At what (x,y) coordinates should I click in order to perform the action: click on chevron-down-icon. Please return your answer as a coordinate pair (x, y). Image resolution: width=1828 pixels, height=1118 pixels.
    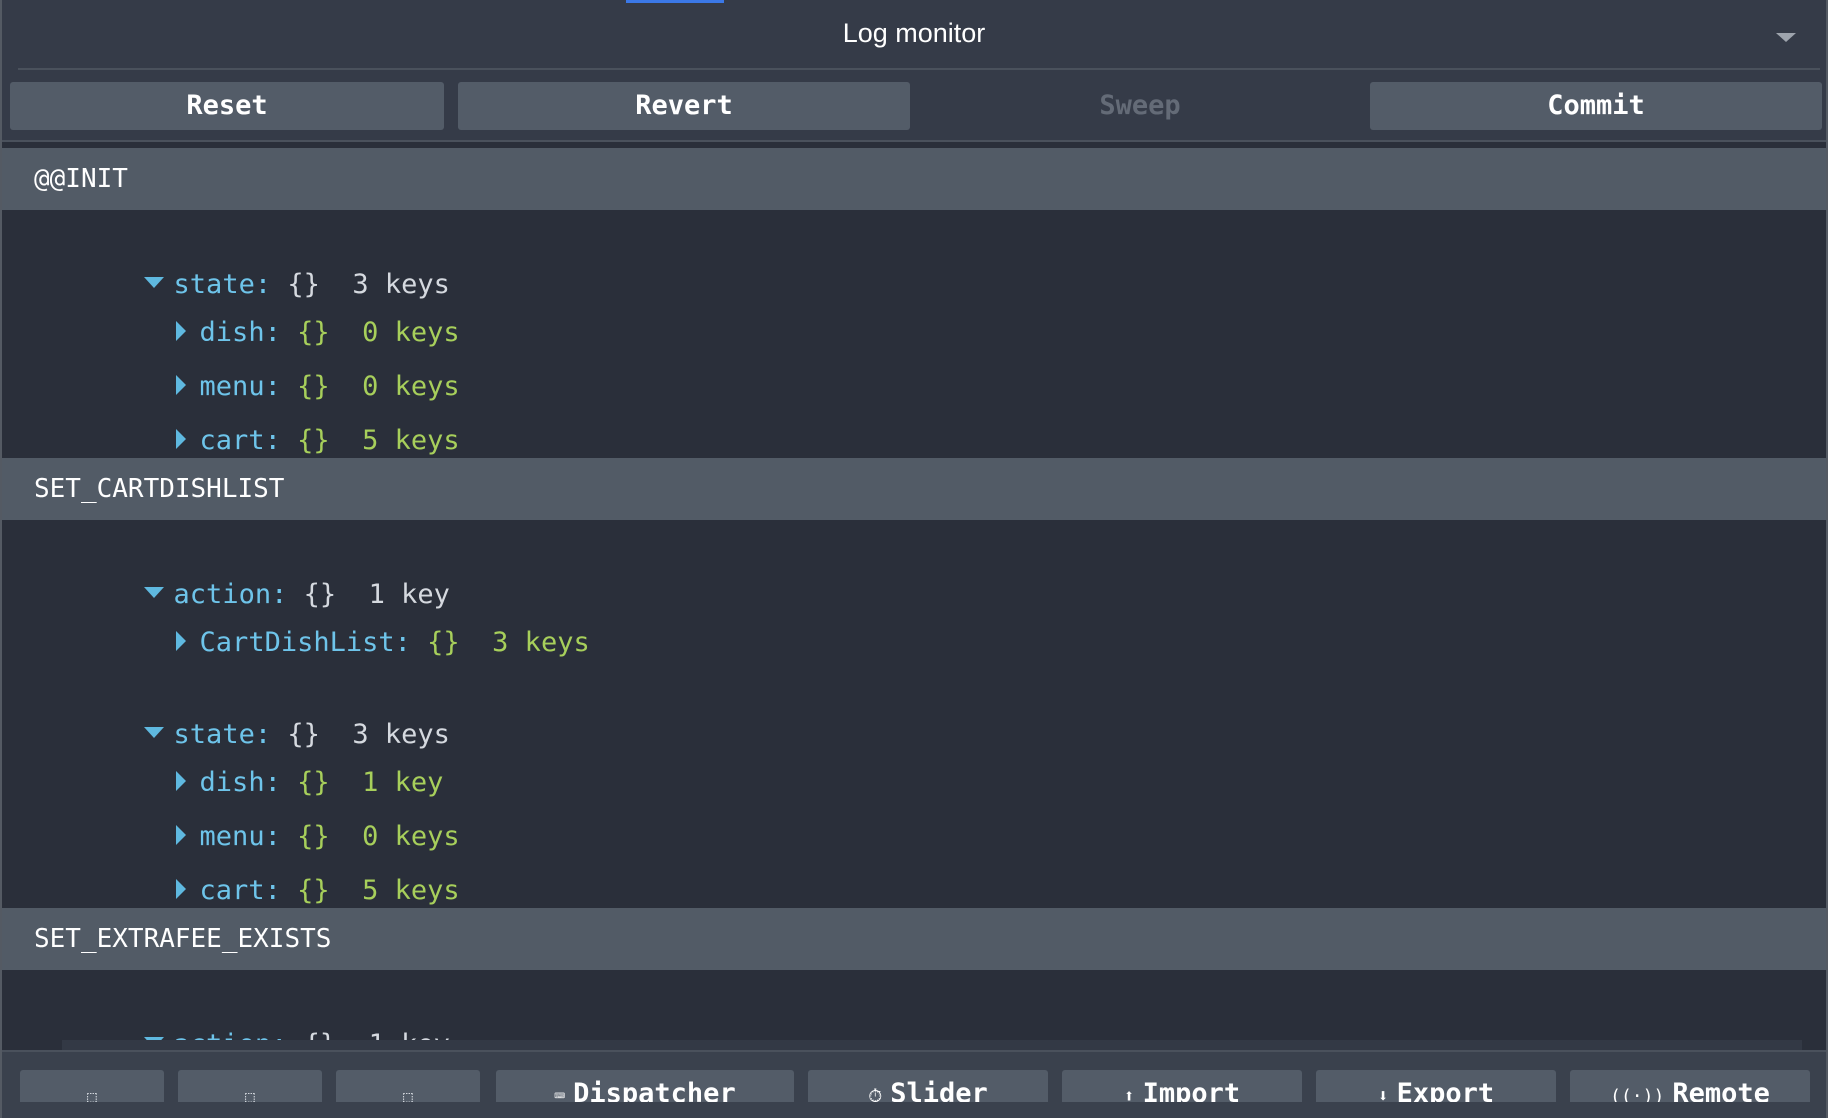
    Looking at the image, I should click on (1786, 37).